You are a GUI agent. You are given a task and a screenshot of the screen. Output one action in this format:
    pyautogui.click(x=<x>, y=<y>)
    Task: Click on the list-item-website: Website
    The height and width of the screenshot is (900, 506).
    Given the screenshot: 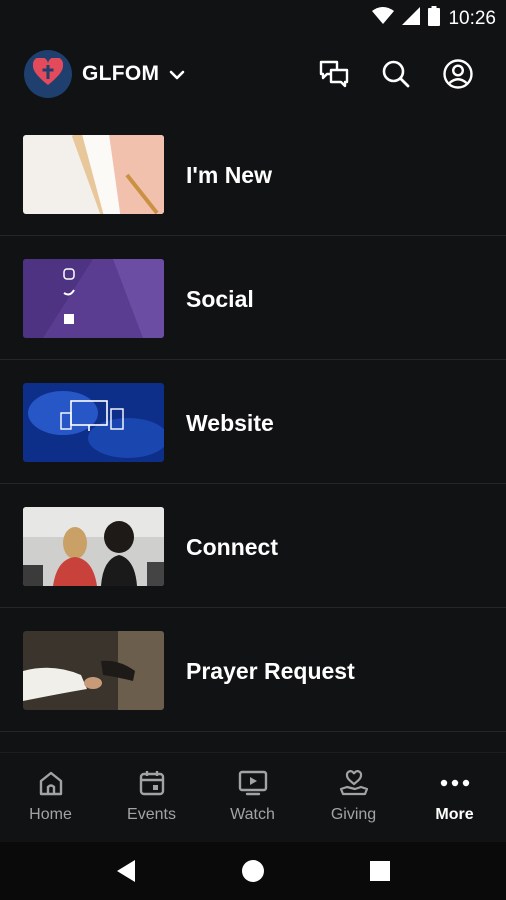 What is the action you would take?
    pyautogui.click(x=253, y=422)
    